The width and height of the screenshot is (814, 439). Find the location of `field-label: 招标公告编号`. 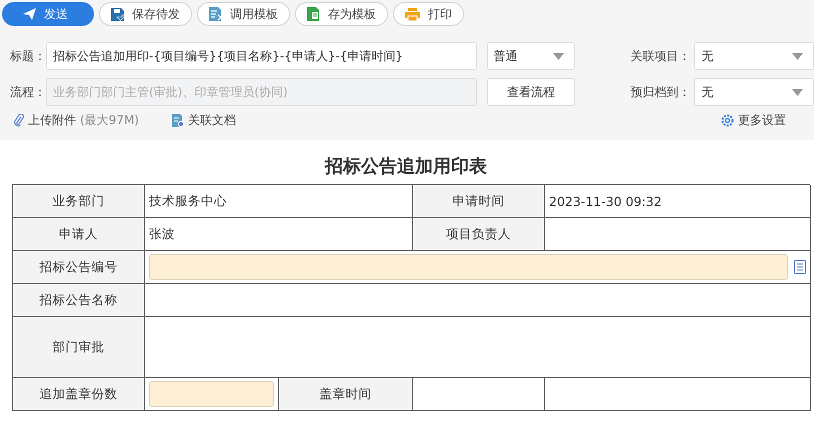

field-label: 招标公告编号 is located at coordinates (79, 267).